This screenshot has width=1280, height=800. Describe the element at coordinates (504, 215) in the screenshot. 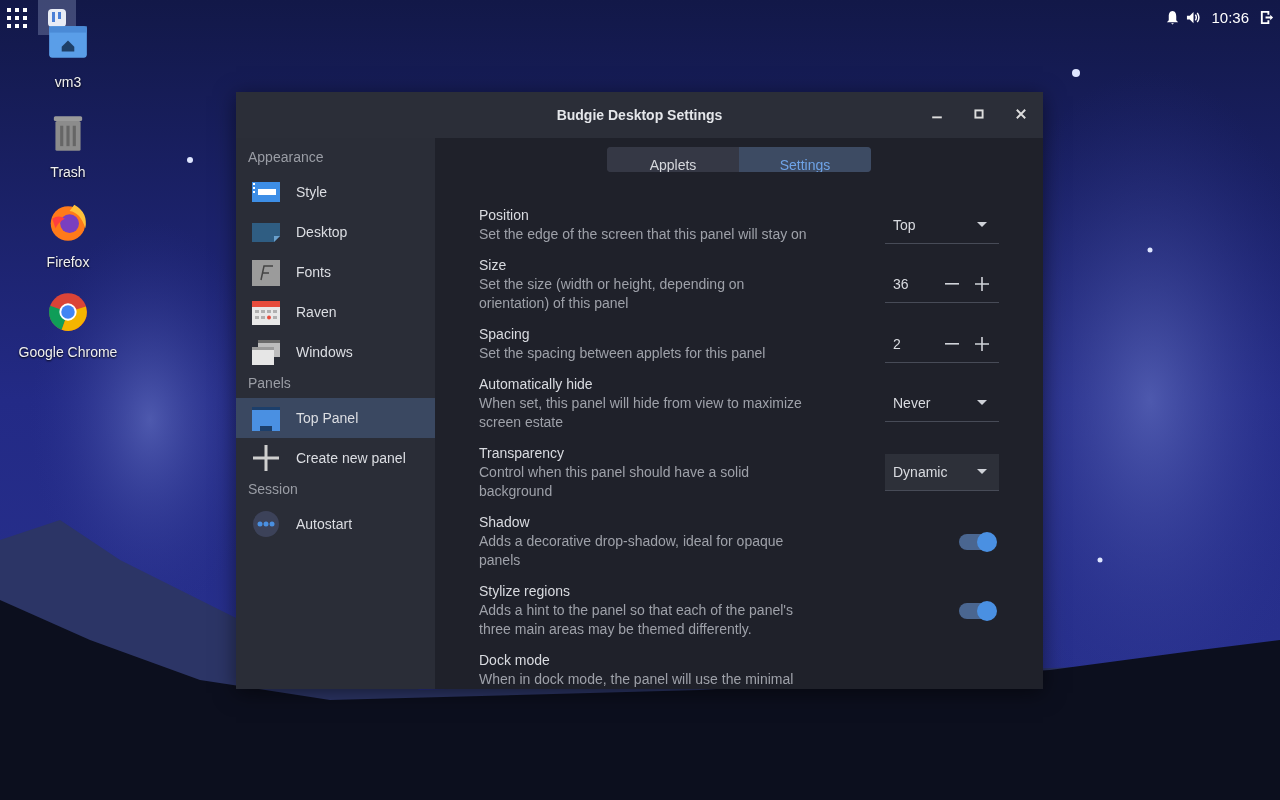

I see `setting-title: Position` at that location.